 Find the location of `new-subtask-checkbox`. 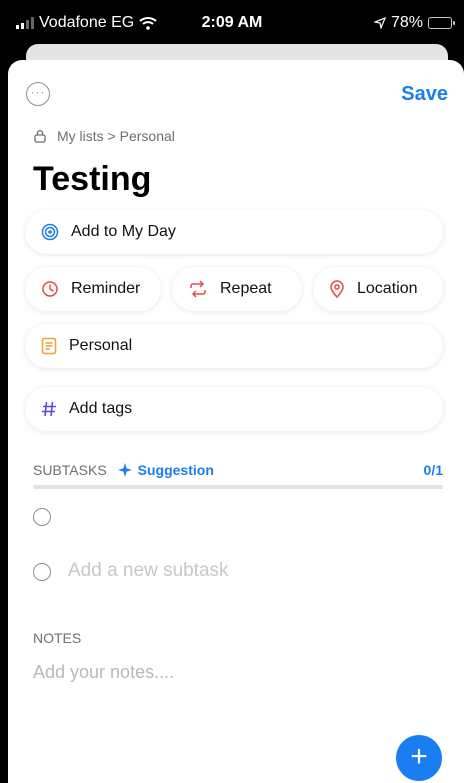

new-subtask-checkbox is located at coordinates (42, 572).